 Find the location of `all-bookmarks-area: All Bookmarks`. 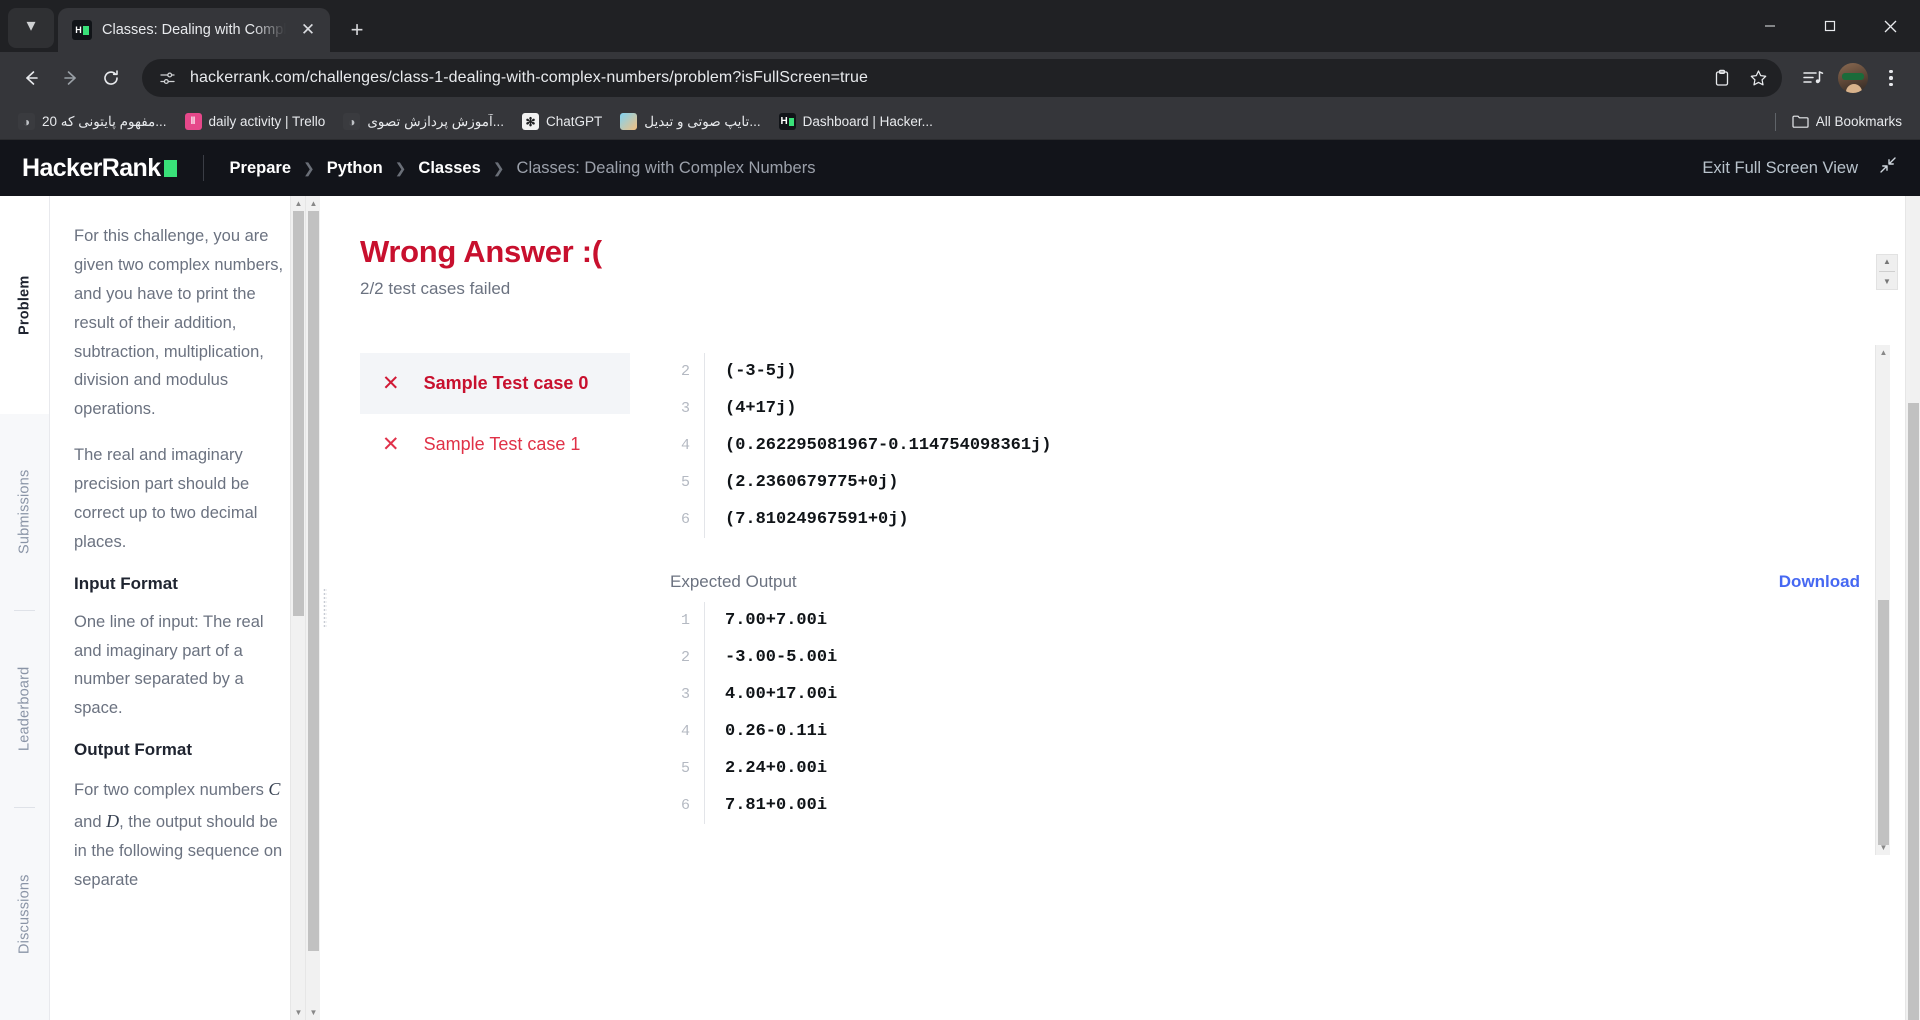

all-bookmarks-area: All Bookmarks is located at coordinates (1838, 121).